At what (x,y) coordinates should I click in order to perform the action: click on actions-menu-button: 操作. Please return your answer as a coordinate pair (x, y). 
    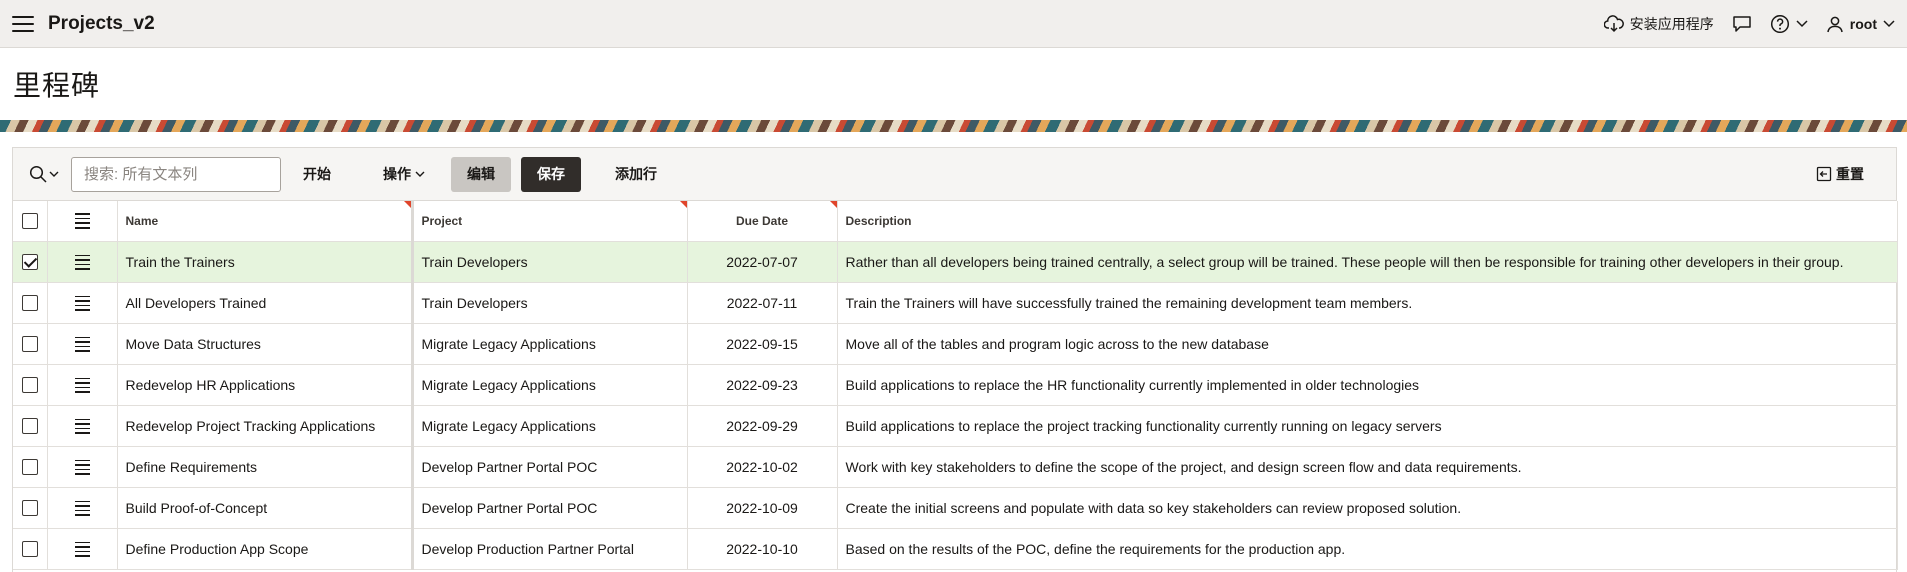
    Looking at the image, I should click on (404, 174).